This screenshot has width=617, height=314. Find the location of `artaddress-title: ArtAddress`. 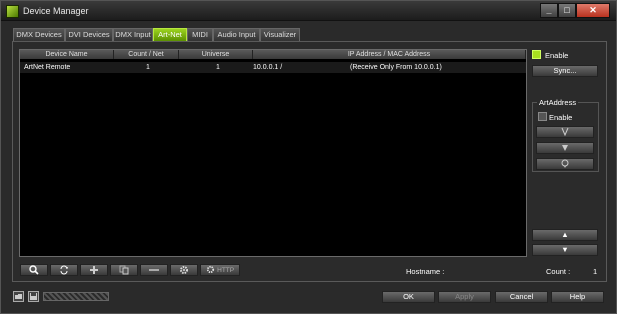

artaddress-title: ArtAddress is located at coordinates (558, 102).